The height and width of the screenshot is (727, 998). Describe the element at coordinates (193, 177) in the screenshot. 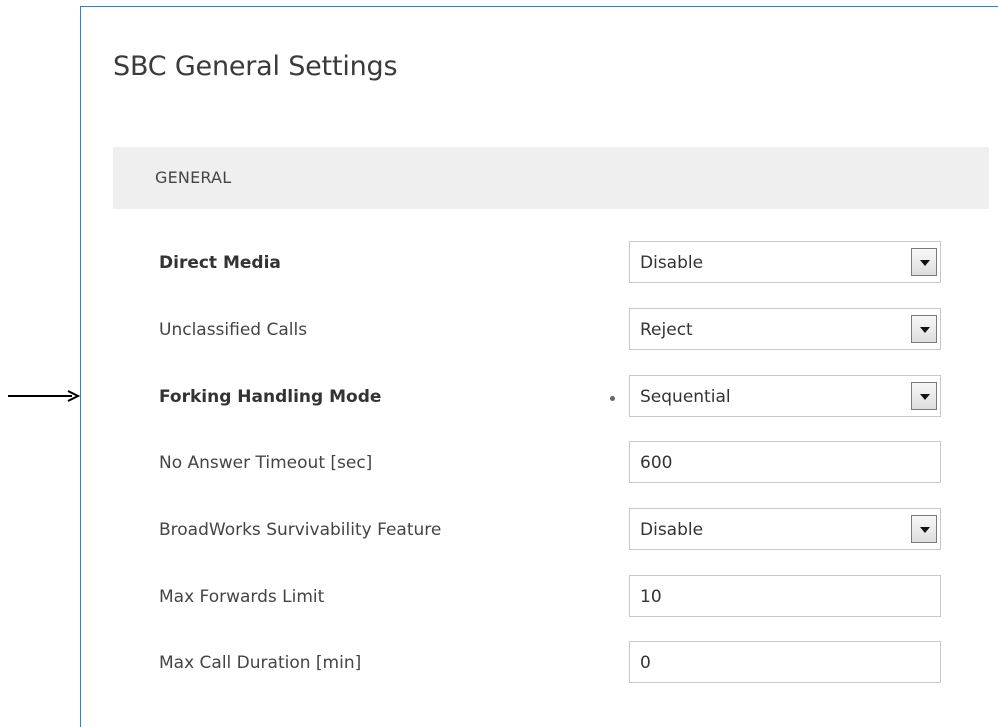

I see `section-title: GENERAL` at that location.